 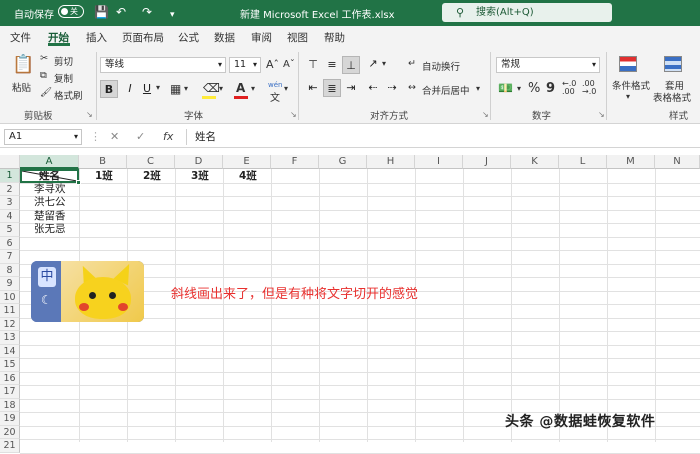 I want to click on conditional-format-icon, so click(x=628, y=64).